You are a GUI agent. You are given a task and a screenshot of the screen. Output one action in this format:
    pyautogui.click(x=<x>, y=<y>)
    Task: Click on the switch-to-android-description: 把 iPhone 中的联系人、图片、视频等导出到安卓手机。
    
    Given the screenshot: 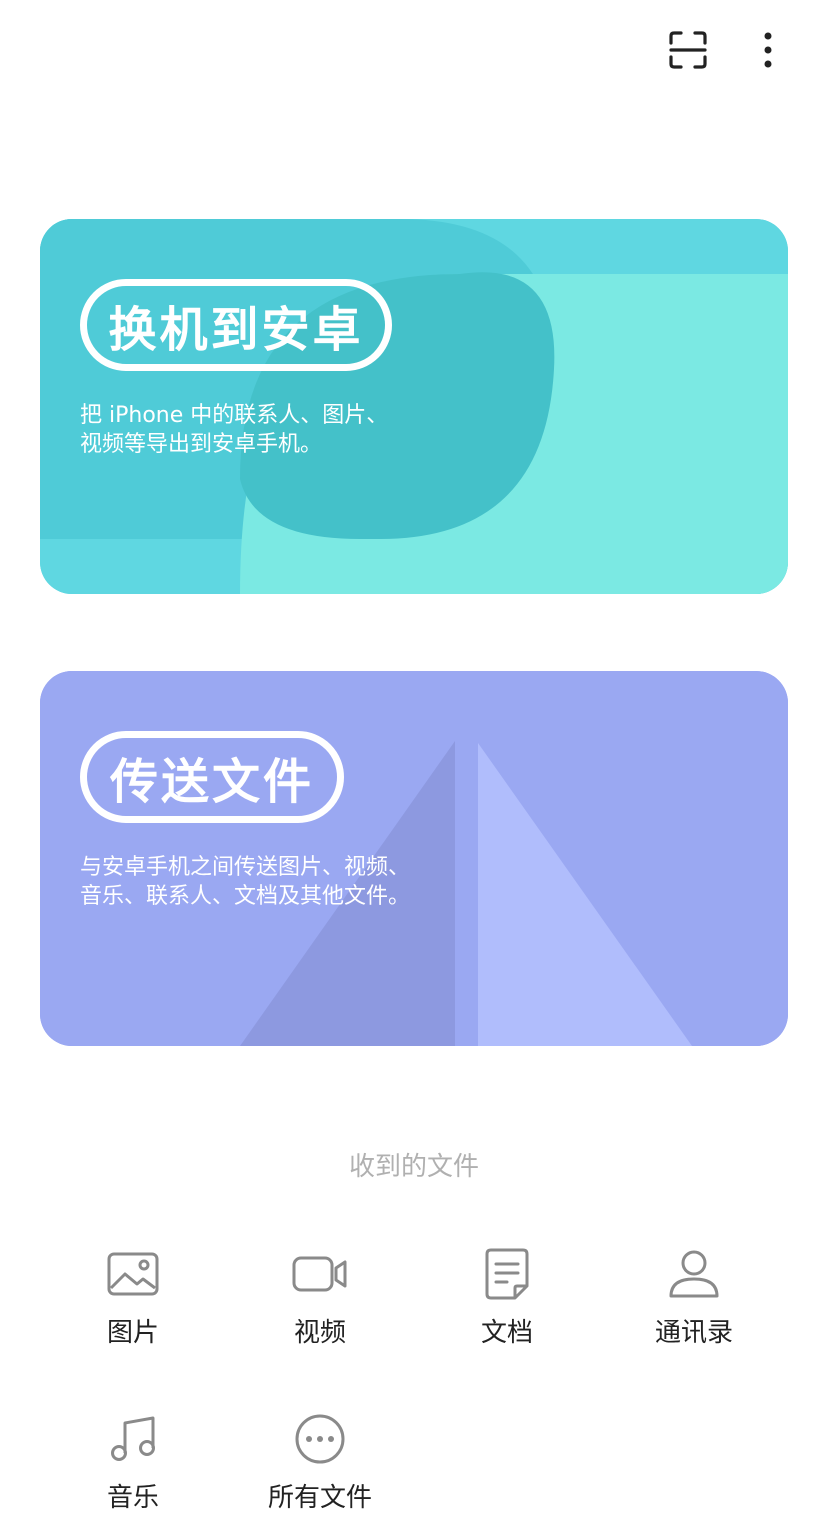 What is the action you would take?
    pyautogui.click(x=234, y=430)
    